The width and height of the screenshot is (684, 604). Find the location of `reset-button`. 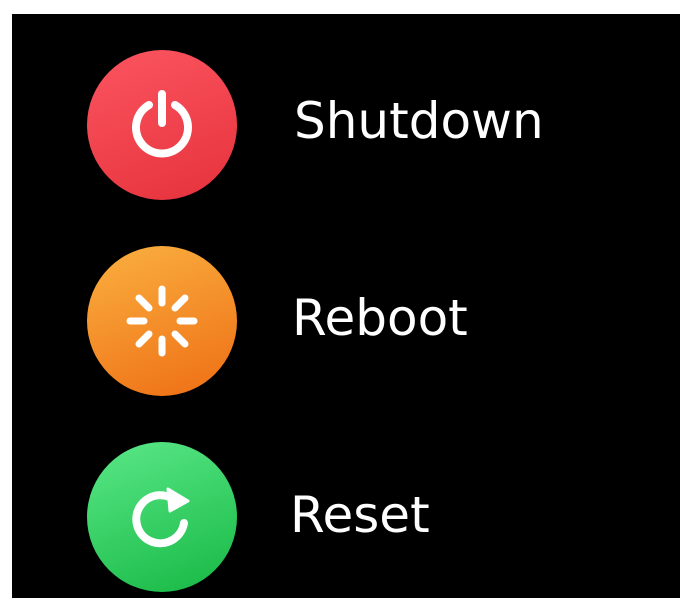

reset-button is located at coordinates (162, 517).